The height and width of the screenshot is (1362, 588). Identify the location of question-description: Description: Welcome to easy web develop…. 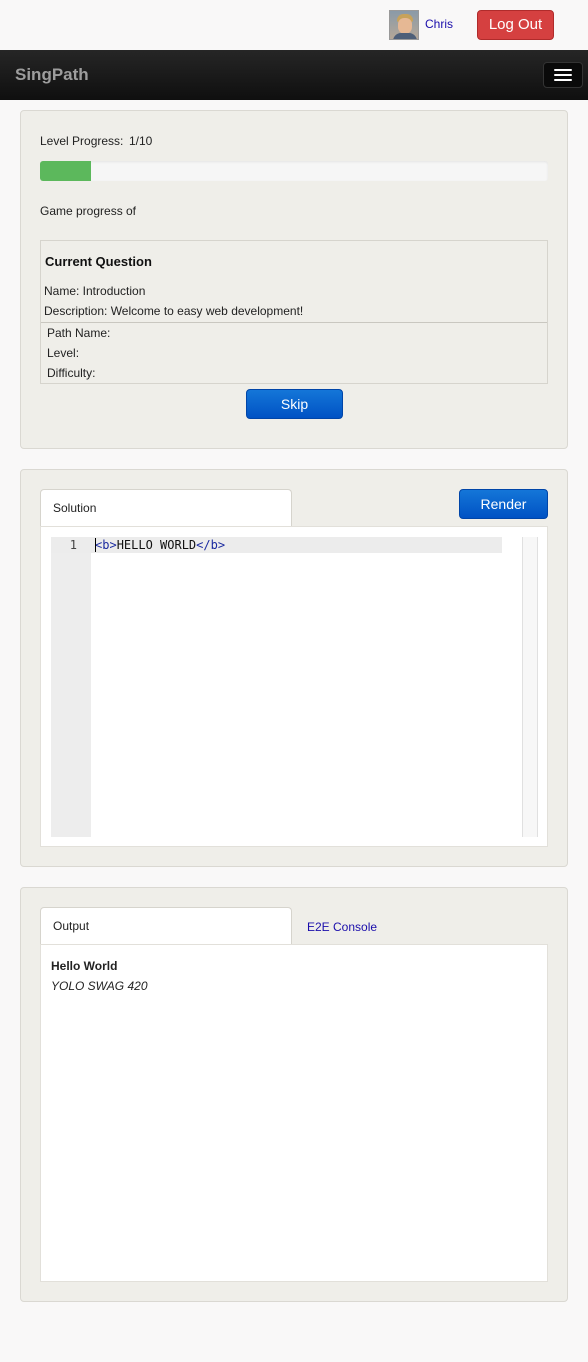
(174, 311).